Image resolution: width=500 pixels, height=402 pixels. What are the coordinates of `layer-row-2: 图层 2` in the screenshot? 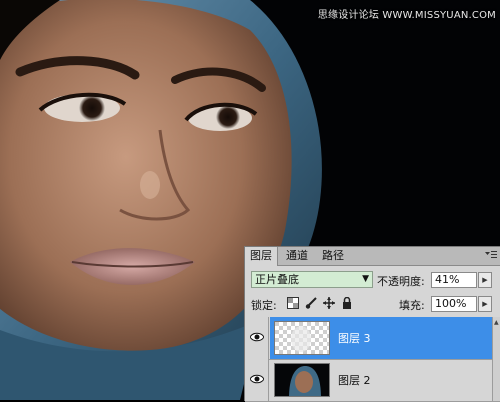 It's located at (372, 380).